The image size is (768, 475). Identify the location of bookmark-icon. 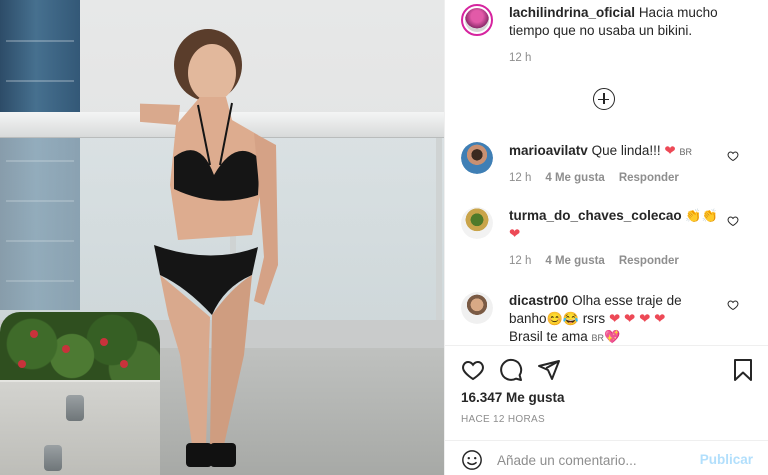
(743, 370).